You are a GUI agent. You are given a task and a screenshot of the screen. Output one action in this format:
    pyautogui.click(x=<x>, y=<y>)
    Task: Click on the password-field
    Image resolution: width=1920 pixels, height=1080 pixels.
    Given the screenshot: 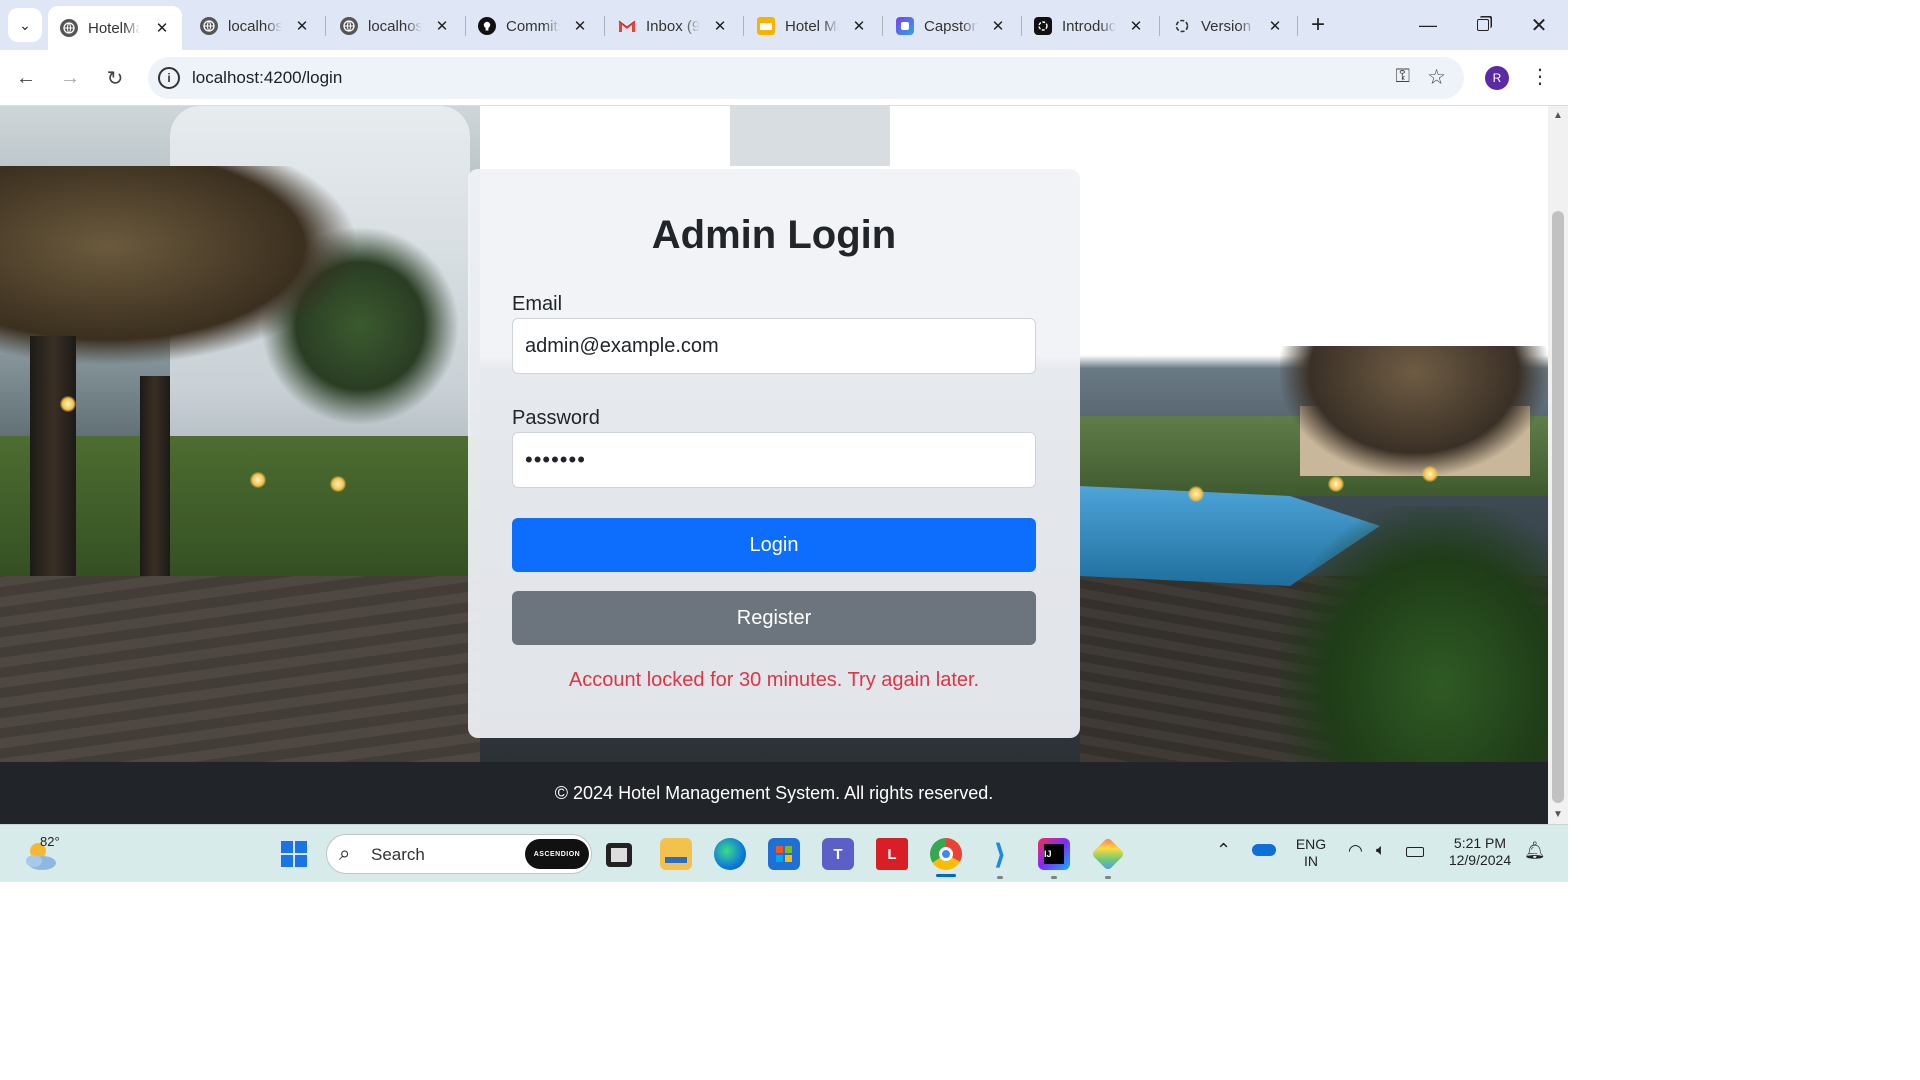 What is the action you would take?
    pyautogui.click(x=774, y=460)
    